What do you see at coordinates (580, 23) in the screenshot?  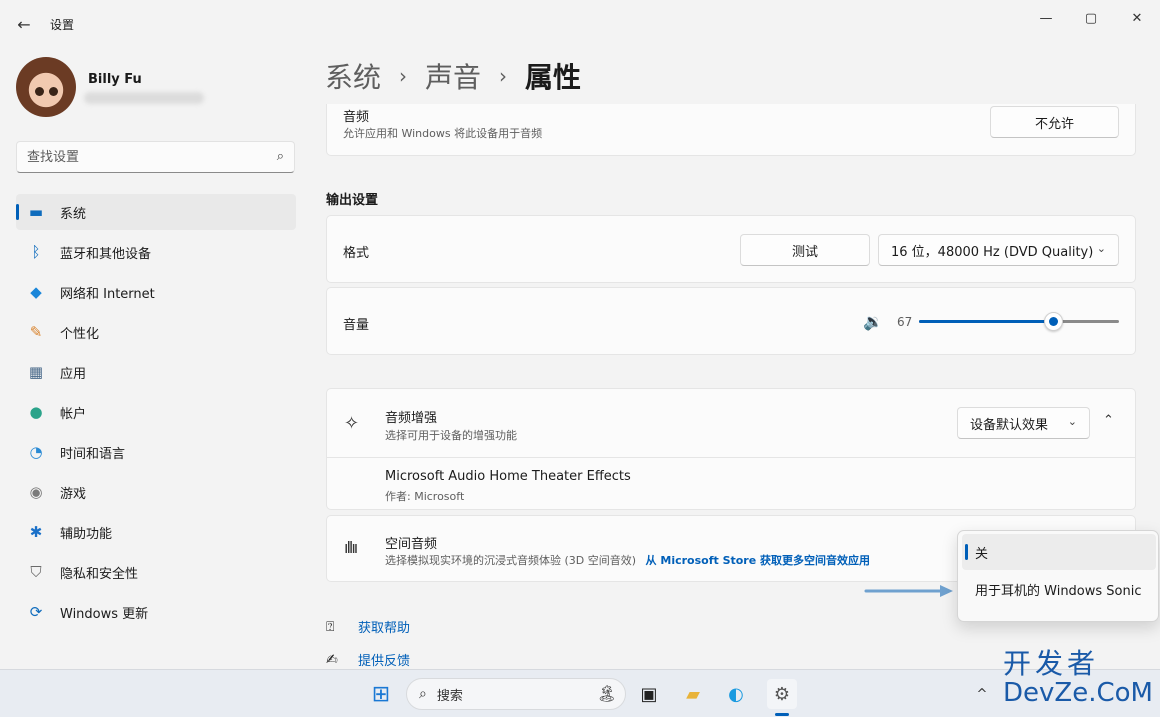 I see `title-bar: ← 设置 — ▢ ✕` at bounding box center [580, 23].